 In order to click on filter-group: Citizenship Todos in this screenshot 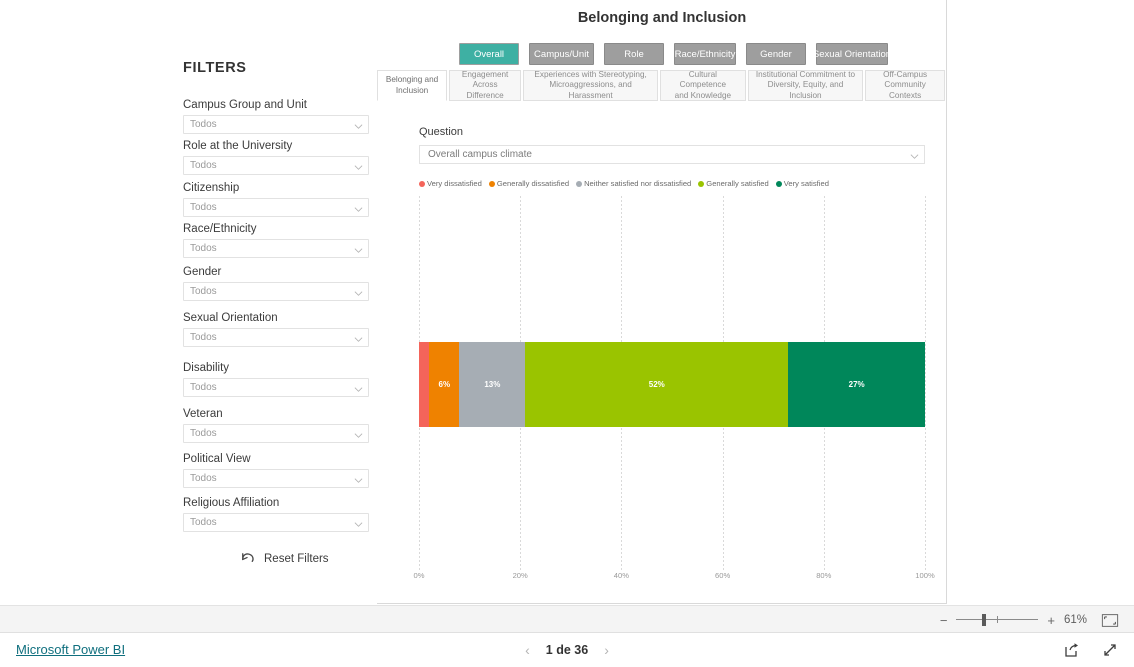, I will do `click(276, 199)`.